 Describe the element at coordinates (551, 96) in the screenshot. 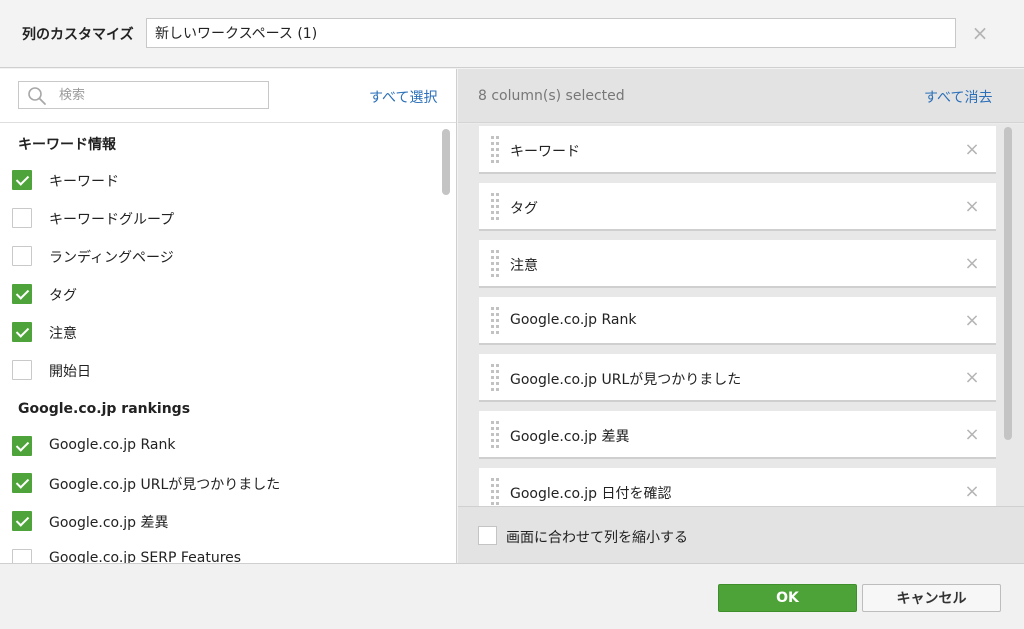

I see `selected-count-text: 8 column(s) selected` at that location.